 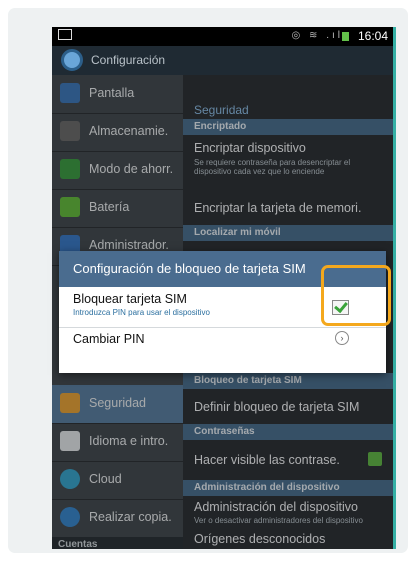 What do you see at coordinates (222, 60) in the screenshot?
I see `action-bar: Configuración` at bounding box center [222, 60].